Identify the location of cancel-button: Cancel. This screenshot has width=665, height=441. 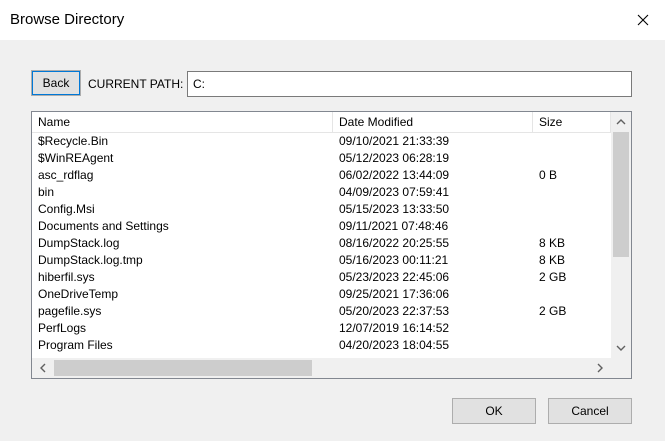
(590, 411).